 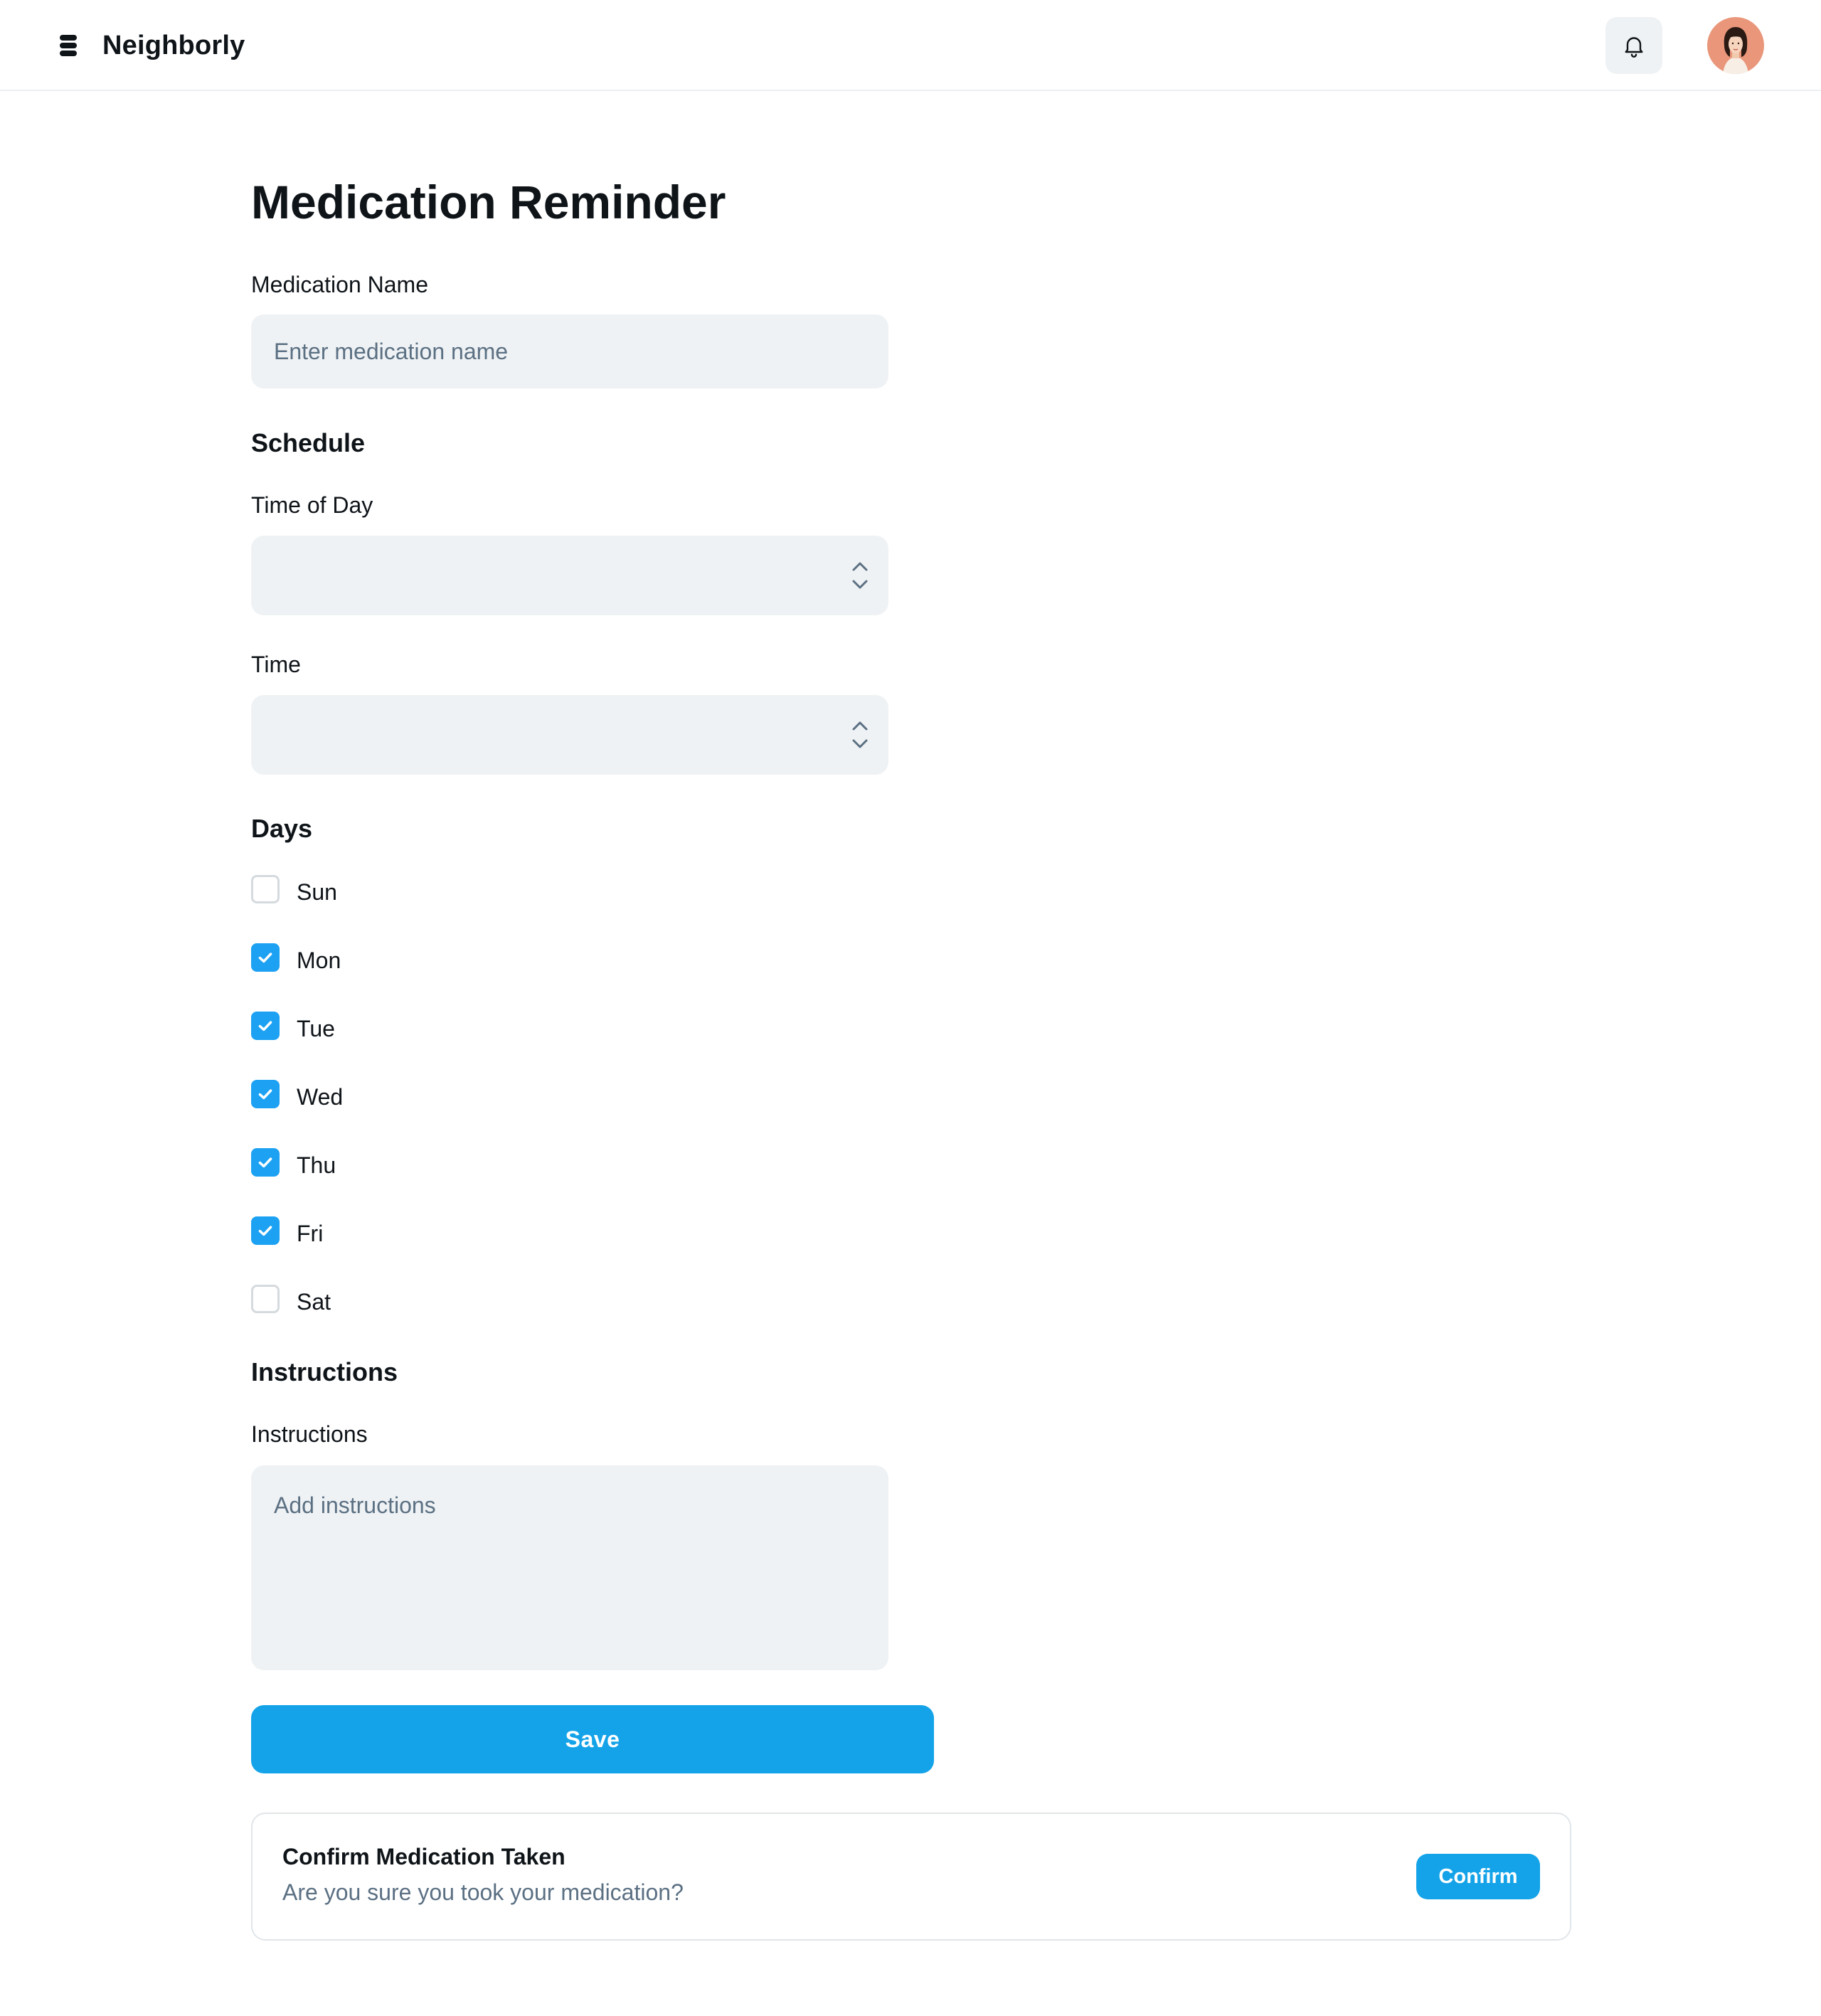 I want to click on time-of-day-select, so click(x=569, y=575).